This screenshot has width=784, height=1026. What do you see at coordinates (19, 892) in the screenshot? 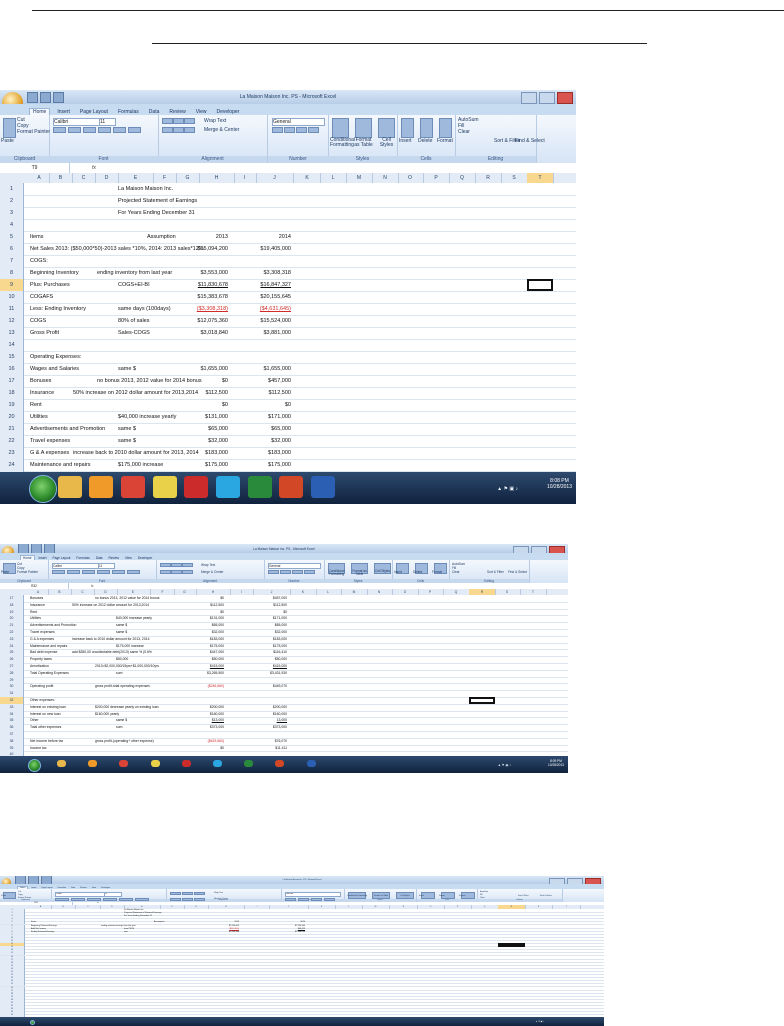
I see `cut-button: Cut` at bounding box center [19, 892].